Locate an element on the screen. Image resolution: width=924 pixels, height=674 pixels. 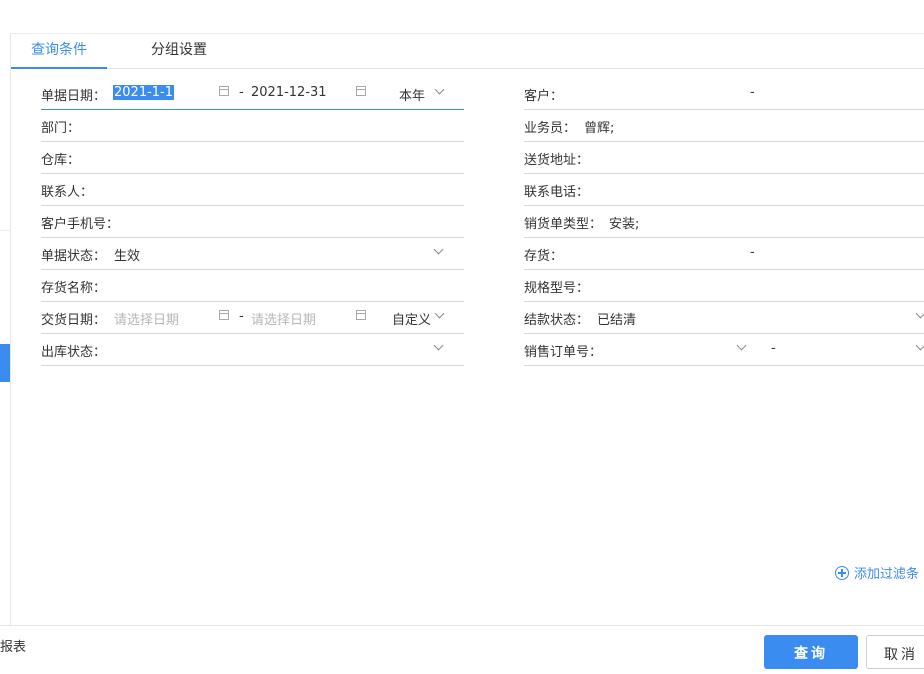
spec-row: 规格型号： is located at coordinates (724, 285).